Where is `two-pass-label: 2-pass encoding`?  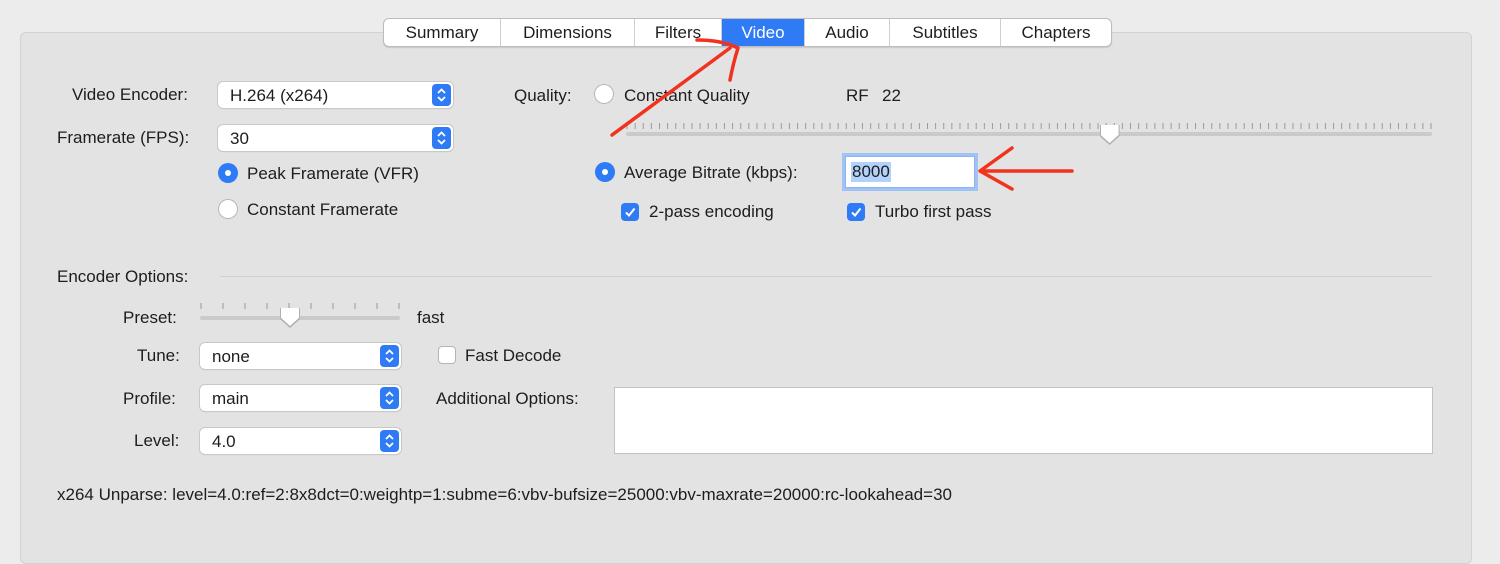
two-pass-label: 2-pass encoding is located at coordinates (711, 211).